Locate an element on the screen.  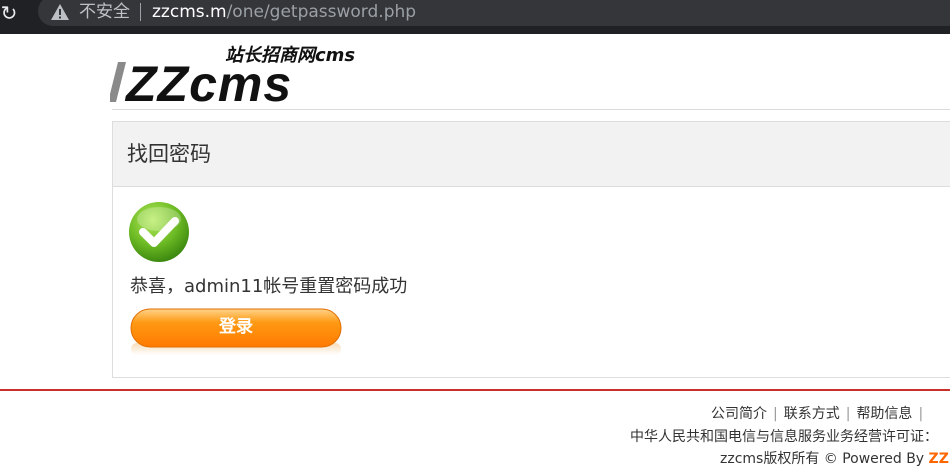
footer-divider is located at coordinates (475, 390).